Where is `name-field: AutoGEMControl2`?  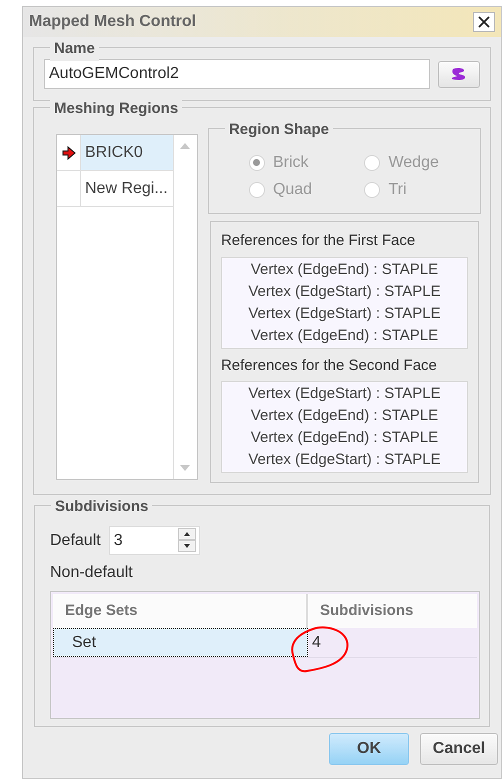 name-field: AutoGEMControl2 is located at coordinates (237, 74).